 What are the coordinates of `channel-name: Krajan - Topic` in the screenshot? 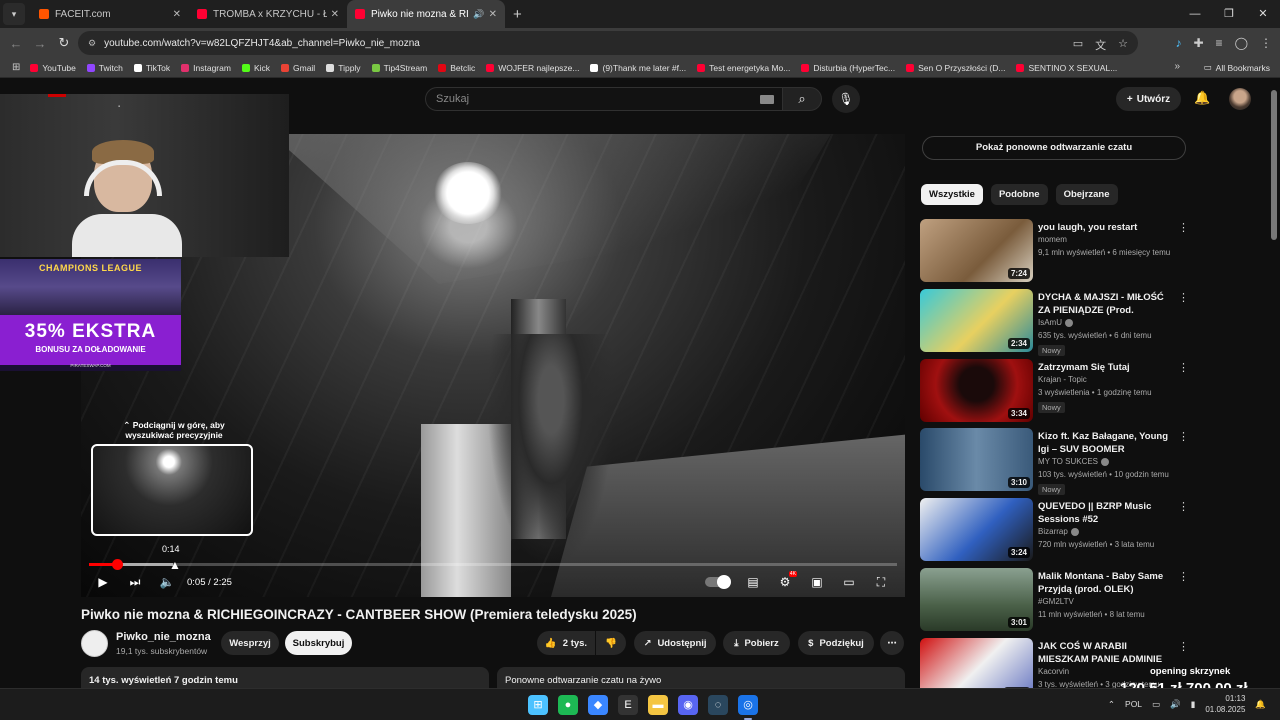 It's located at (1062, 379).